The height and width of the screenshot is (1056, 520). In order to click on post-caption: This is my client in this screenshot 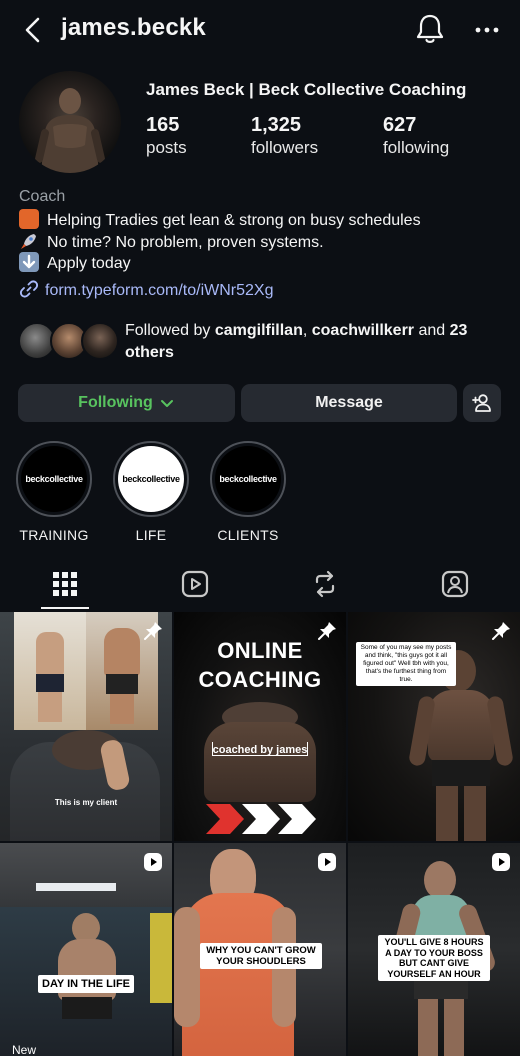, I will do `click(86, 802)`.